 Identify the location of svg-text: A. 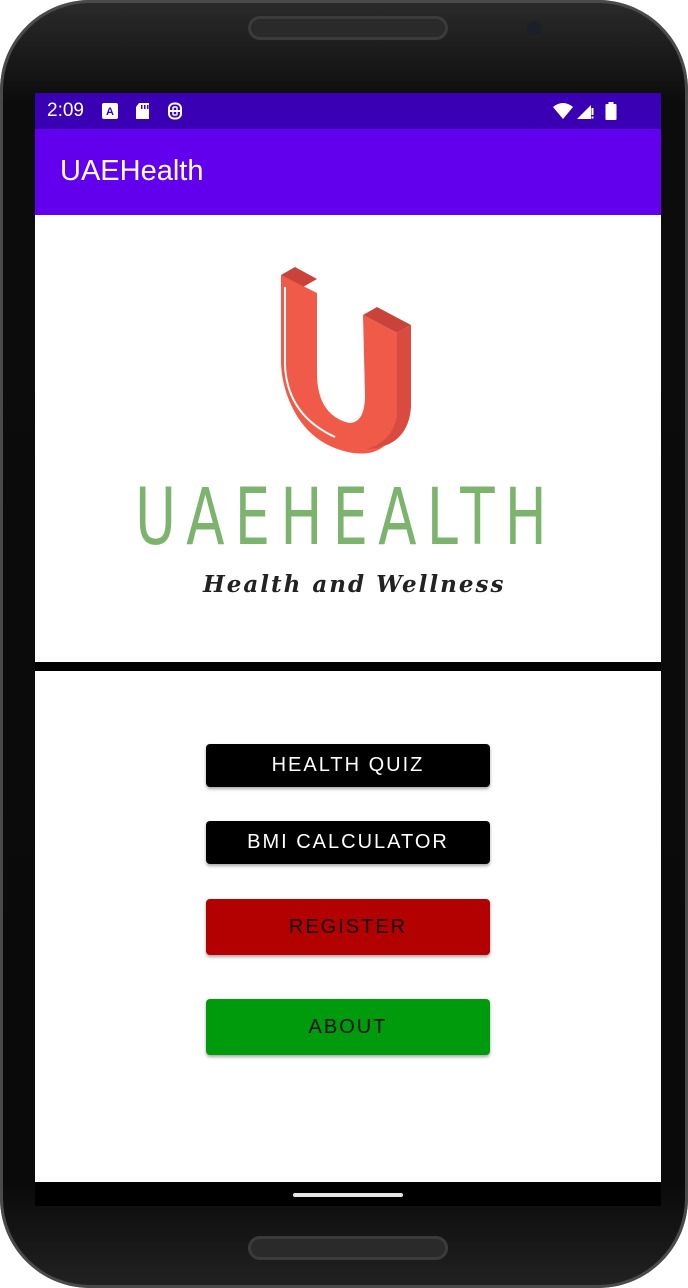
(110, 112).